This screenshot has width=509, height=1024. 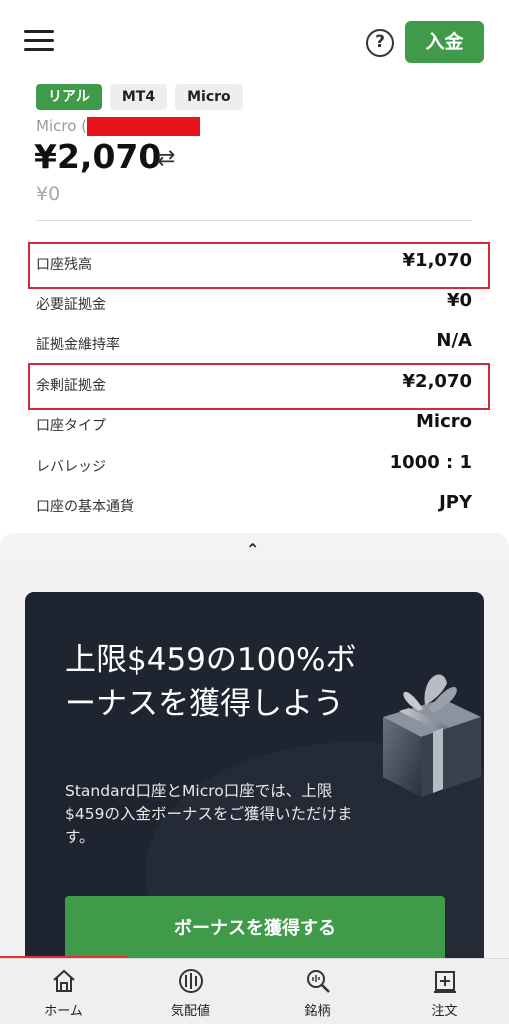 What do you see at coordinates (317, 1011) in the screenshot?
I see `nav-label: 銘柄` at bounding box center [317, 1011].